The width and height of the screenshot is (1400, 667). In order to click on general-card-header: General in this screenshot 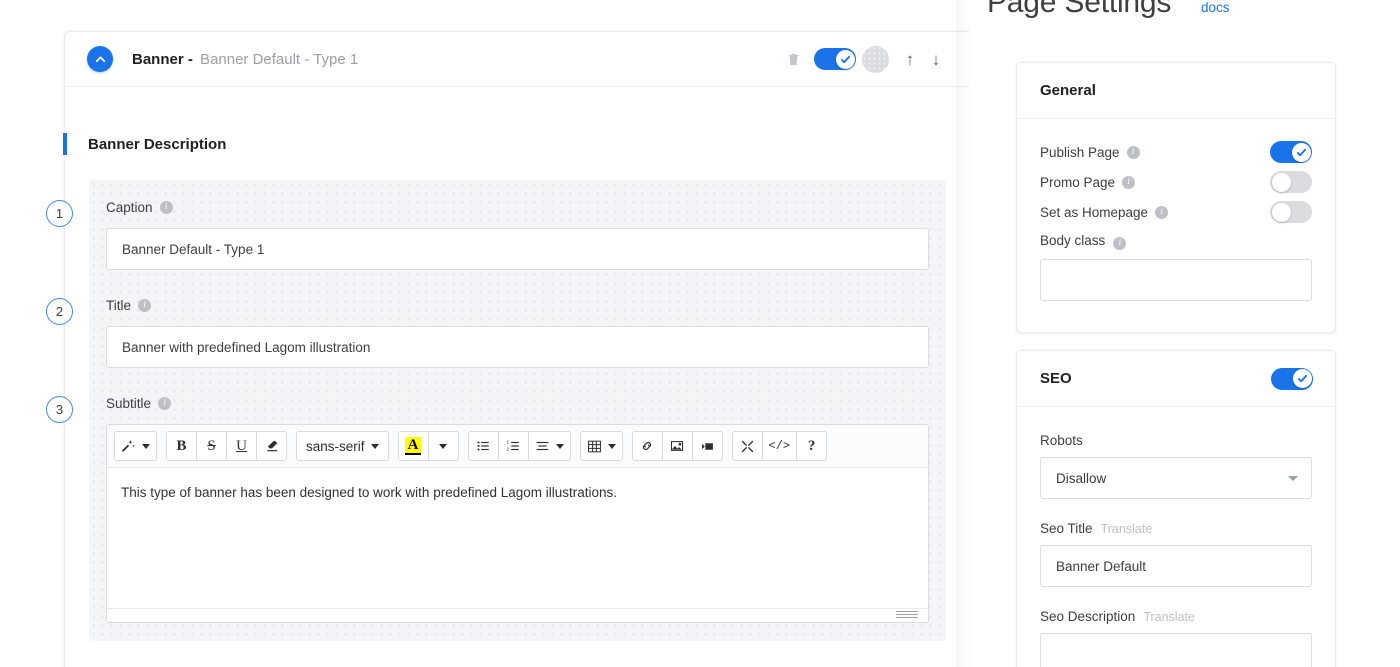, I will do `click(1176, 91)`.